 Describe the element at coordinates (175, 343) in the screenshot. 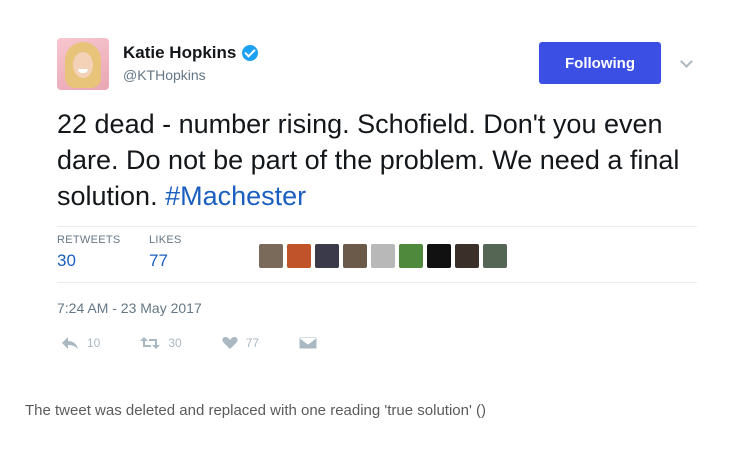

I see `retweet-count: 30` at that location.